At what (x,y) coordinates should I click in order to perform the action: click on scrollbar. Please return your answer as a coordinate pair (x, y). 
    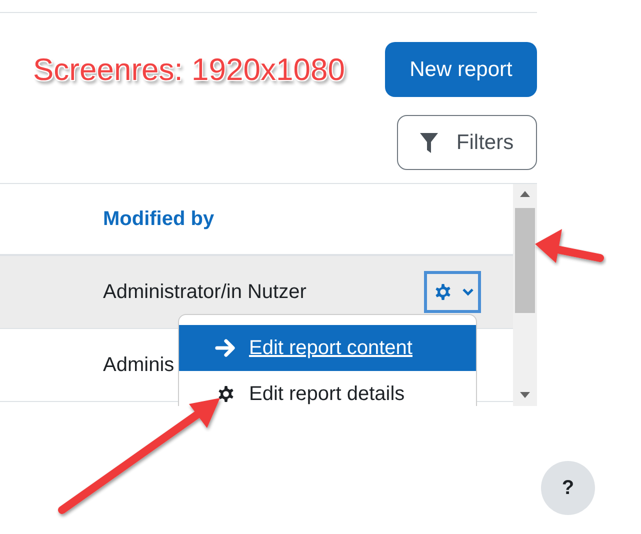
    Looking at the image, I should click on (525, 295).